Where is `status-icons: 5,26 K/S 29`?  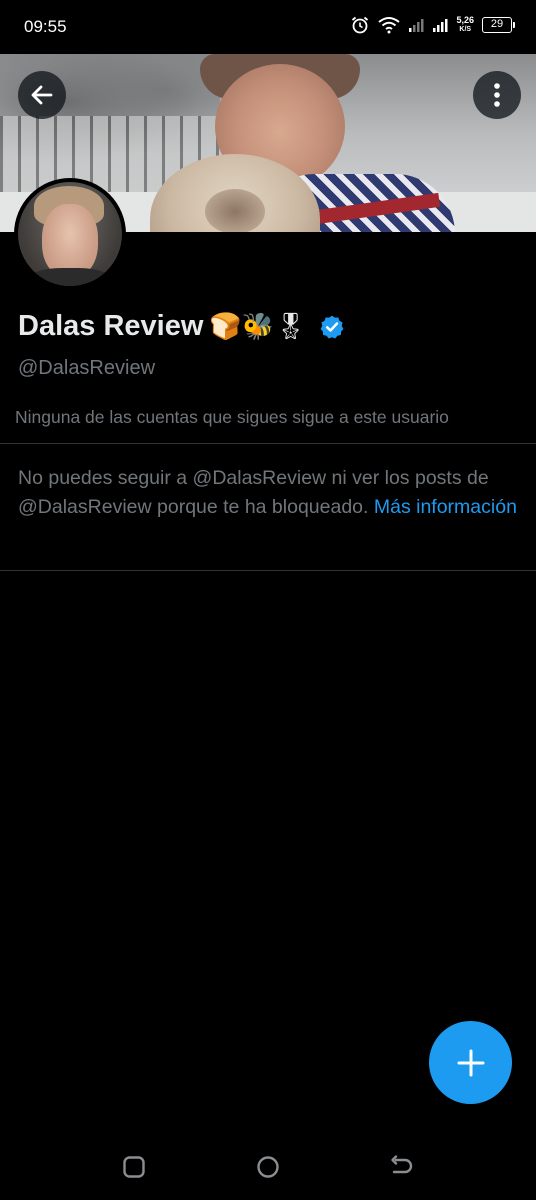 status-icons: 5,26 K/S 29 is located at coordinates (432, 25).